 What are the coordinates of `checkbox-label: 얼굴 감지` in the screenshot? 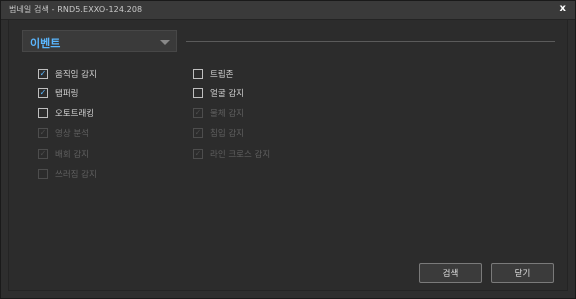 It's located at (227, 94).